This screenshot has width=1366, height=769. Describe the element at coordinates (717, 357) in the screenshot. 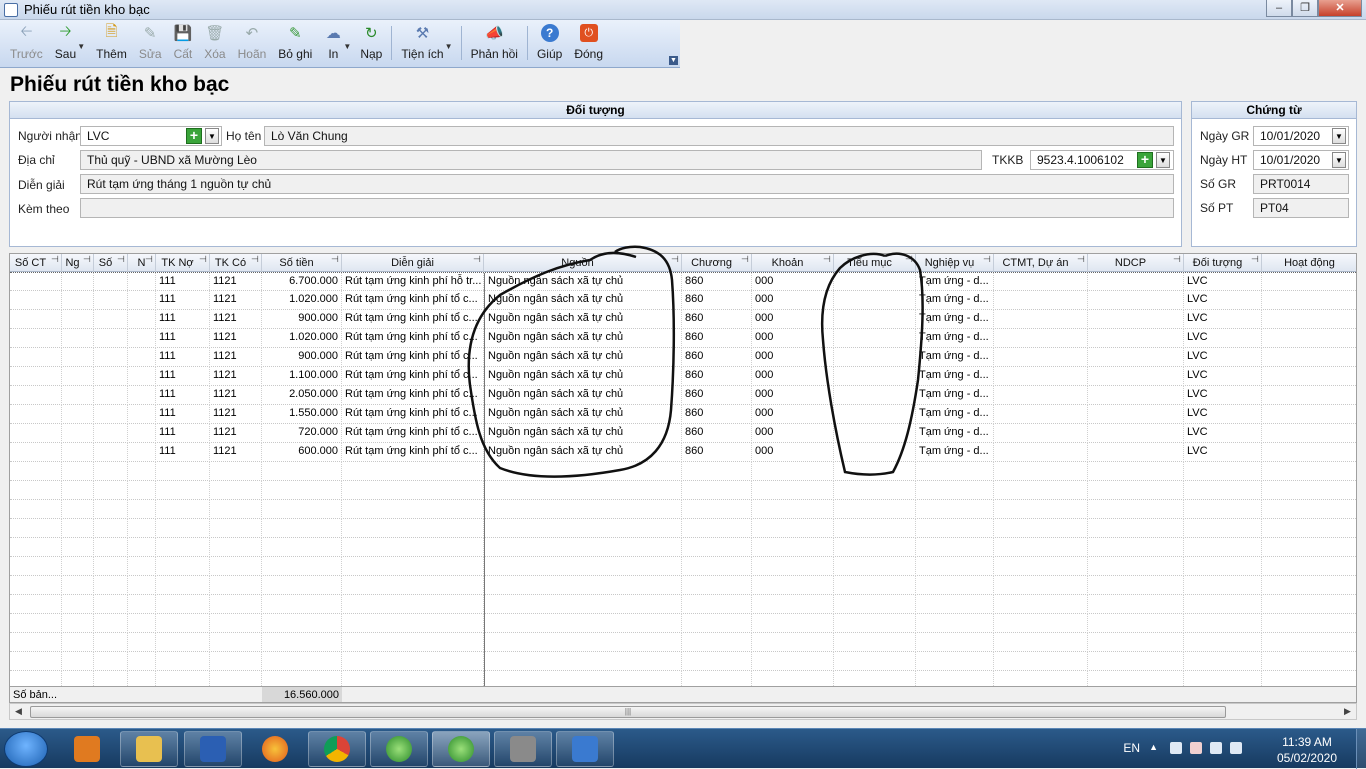

I see `table-cell: 860` at that location.